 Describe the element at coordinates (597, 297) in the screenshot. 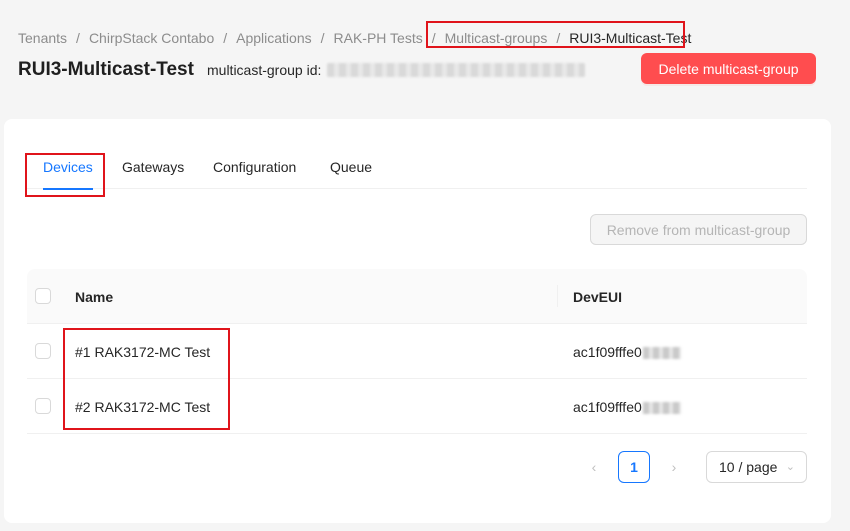

I see `column-header-deveui: DevEUI` at that location.